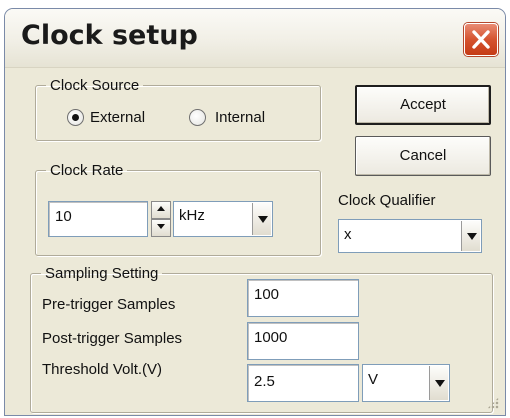  I want to click on clock-rate-spin-up, so click(161, 210).